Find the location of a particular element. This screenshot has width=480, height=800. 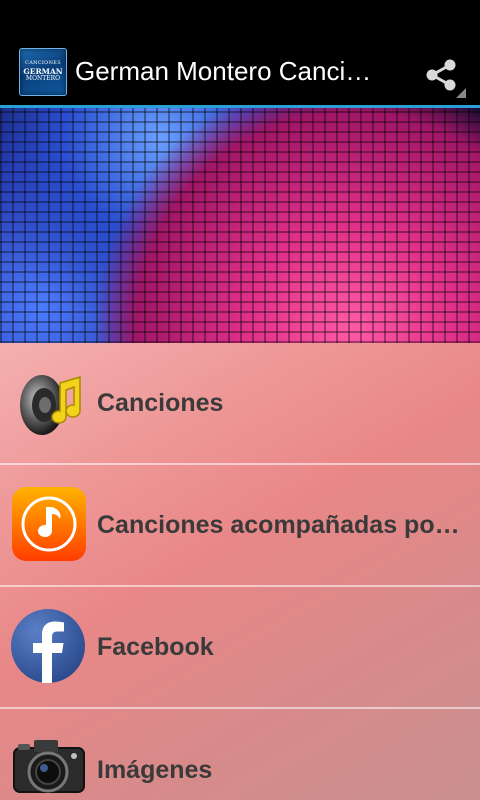

app-logo: CANCIONES GERMAN MONTERO is located at coordinates (43, 71).